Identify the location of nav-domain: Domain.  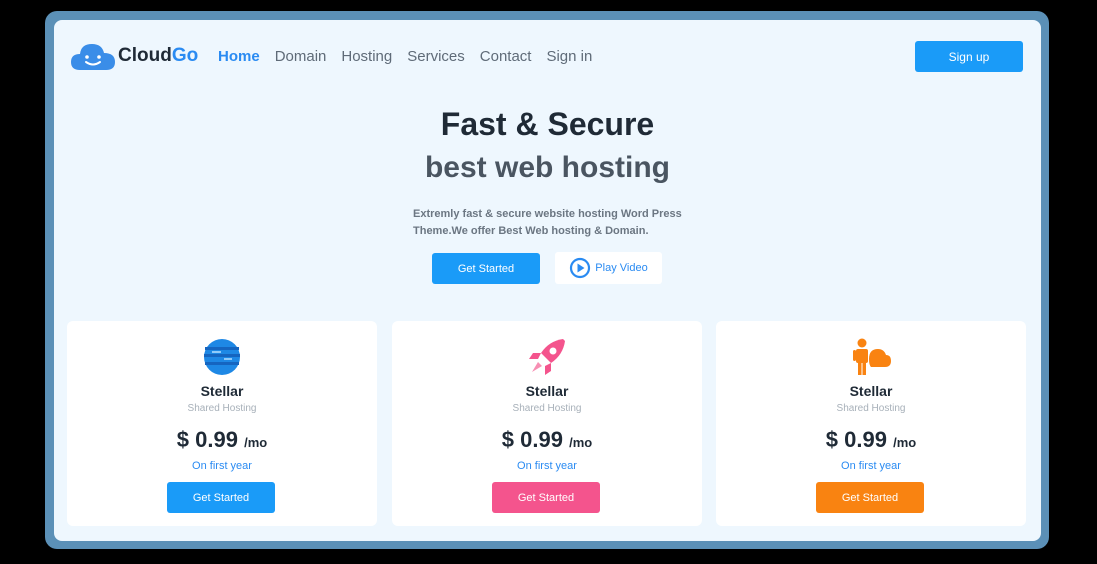
(301, 56).